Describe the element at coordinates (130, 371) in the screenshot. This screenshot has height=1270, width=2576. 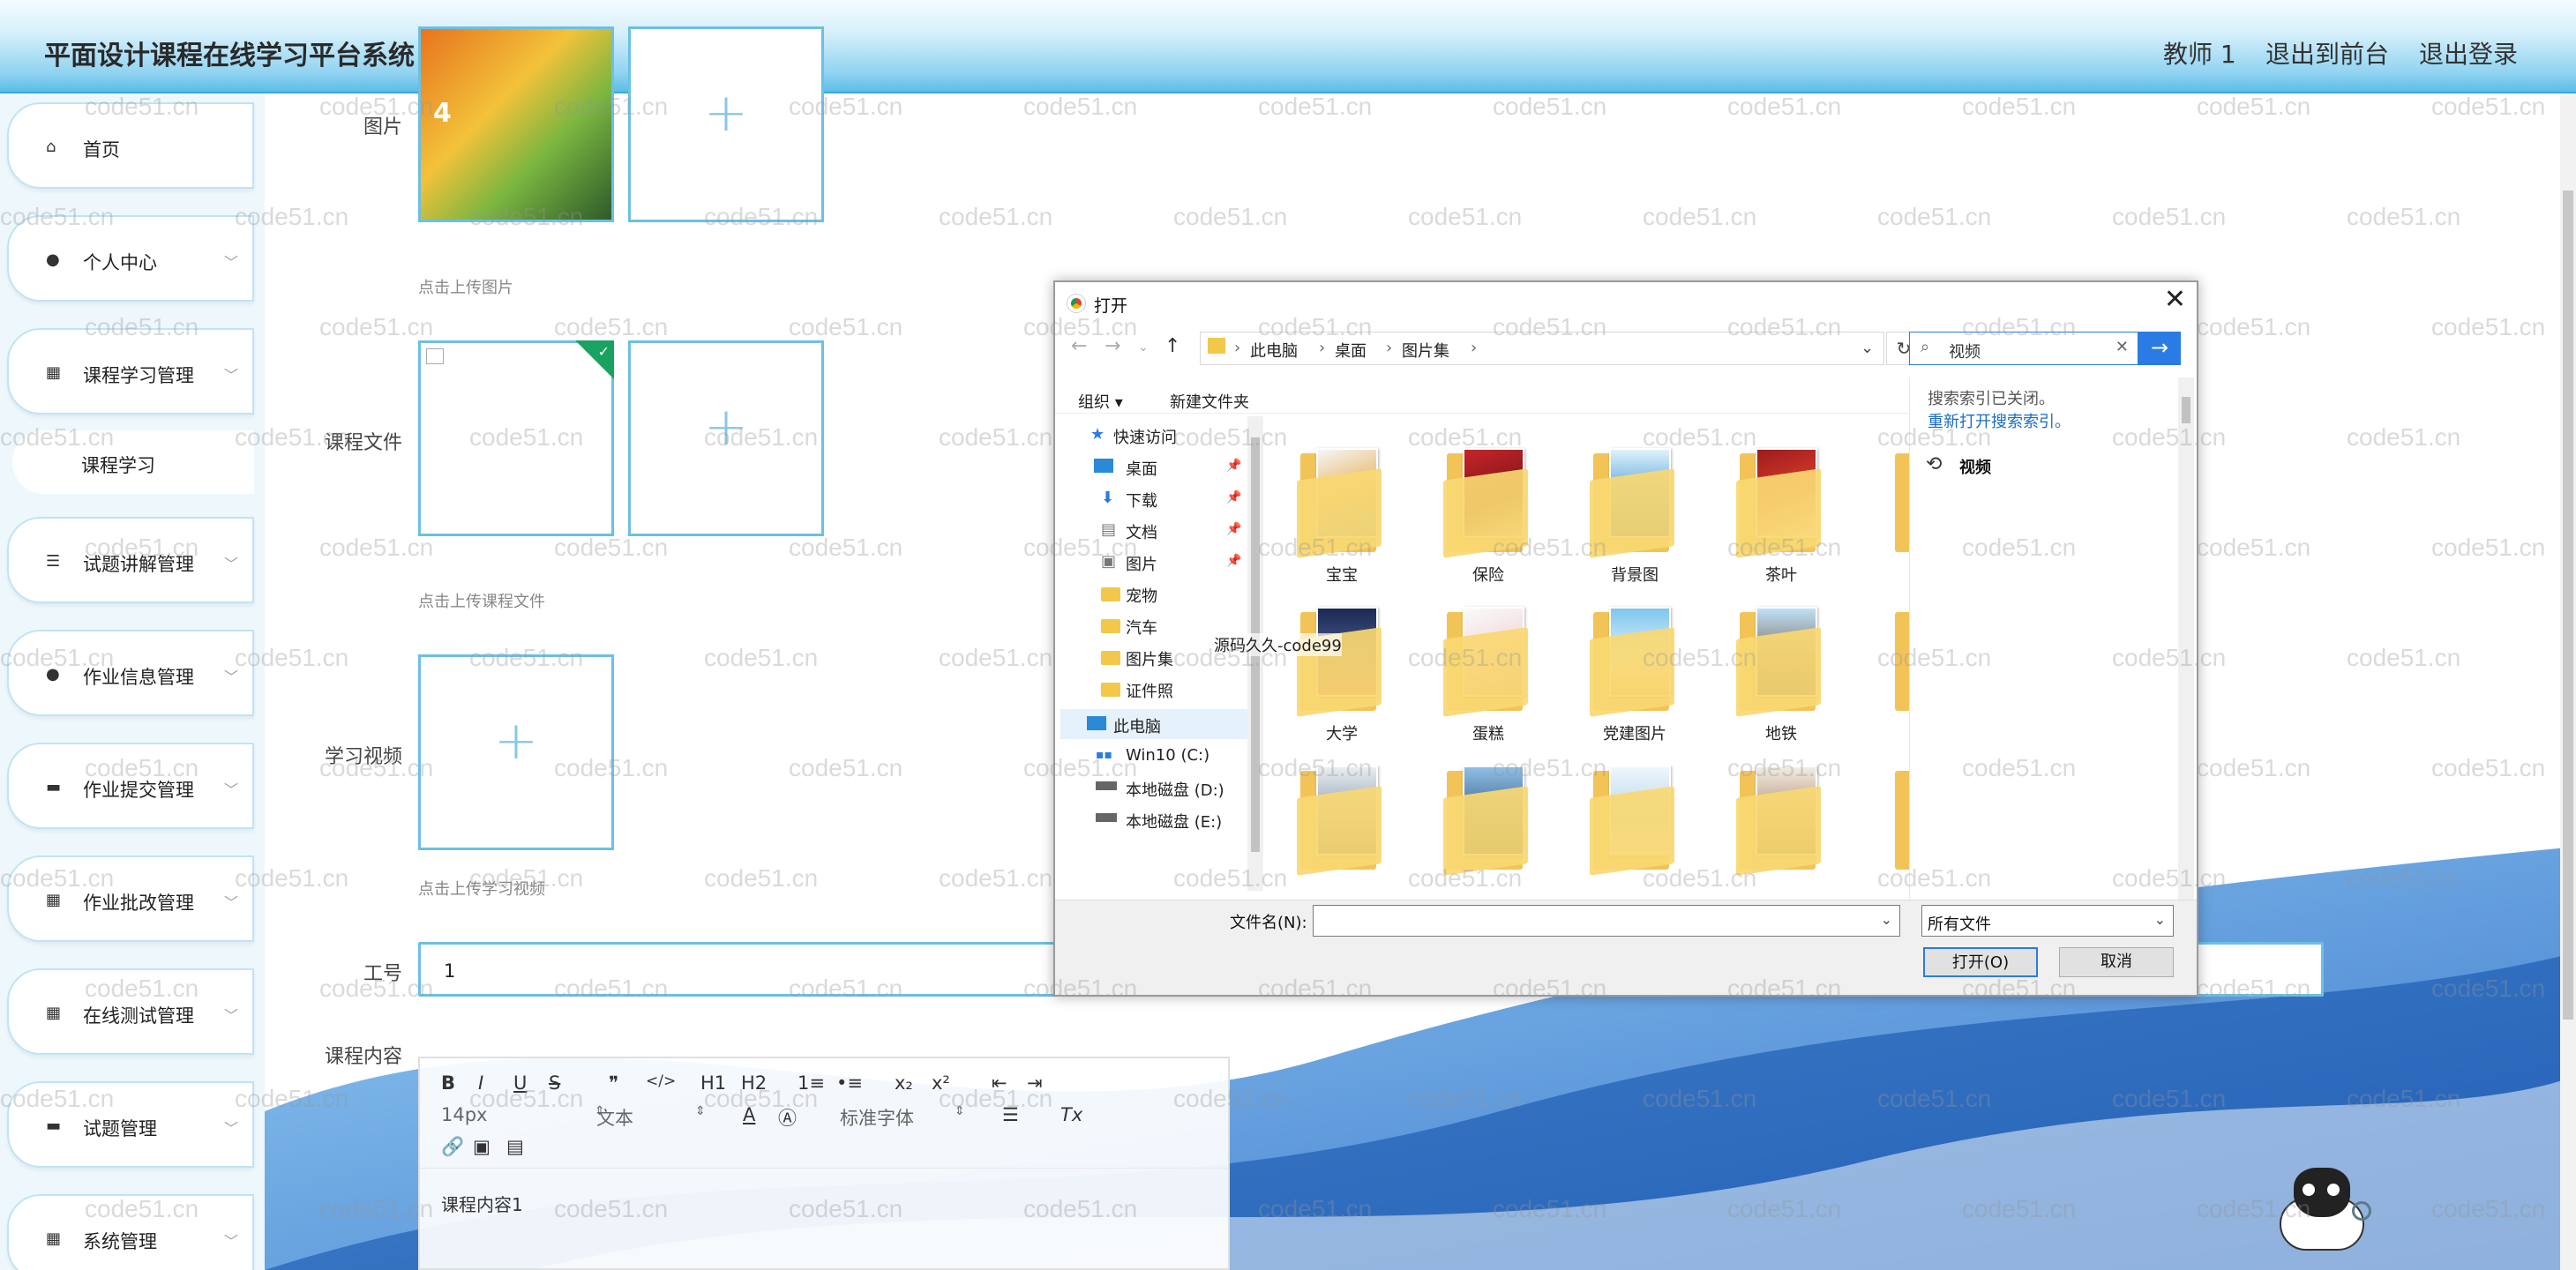
I see `sidebar-item-course-study-mgmt: ▦ 课程学习管理 ﹀` at that location.